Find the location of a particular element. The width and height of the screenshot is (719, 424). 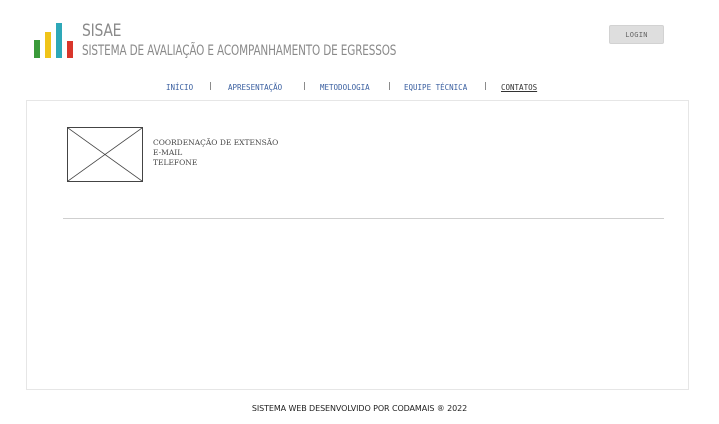

image-placeholder-icon is located at coordinates (105, 154).